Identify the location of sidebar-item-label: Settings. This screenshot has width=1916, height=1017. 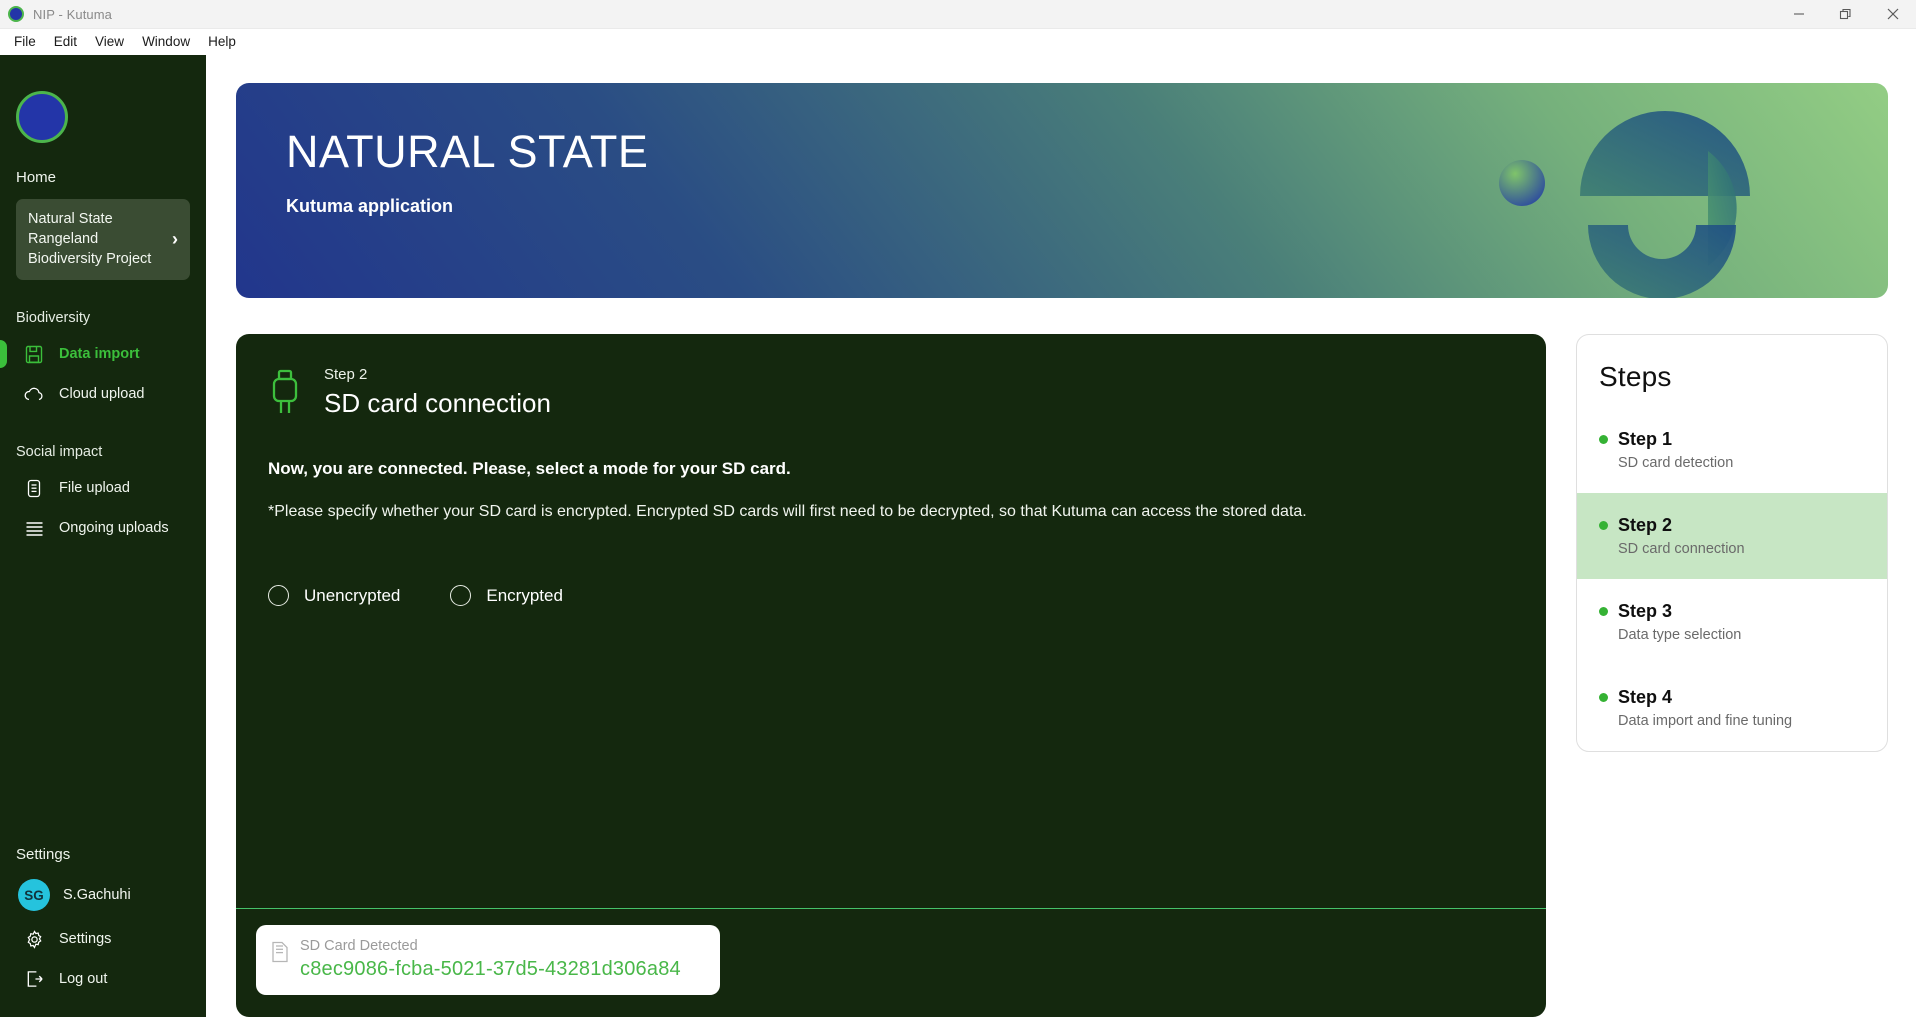
(85, 939).